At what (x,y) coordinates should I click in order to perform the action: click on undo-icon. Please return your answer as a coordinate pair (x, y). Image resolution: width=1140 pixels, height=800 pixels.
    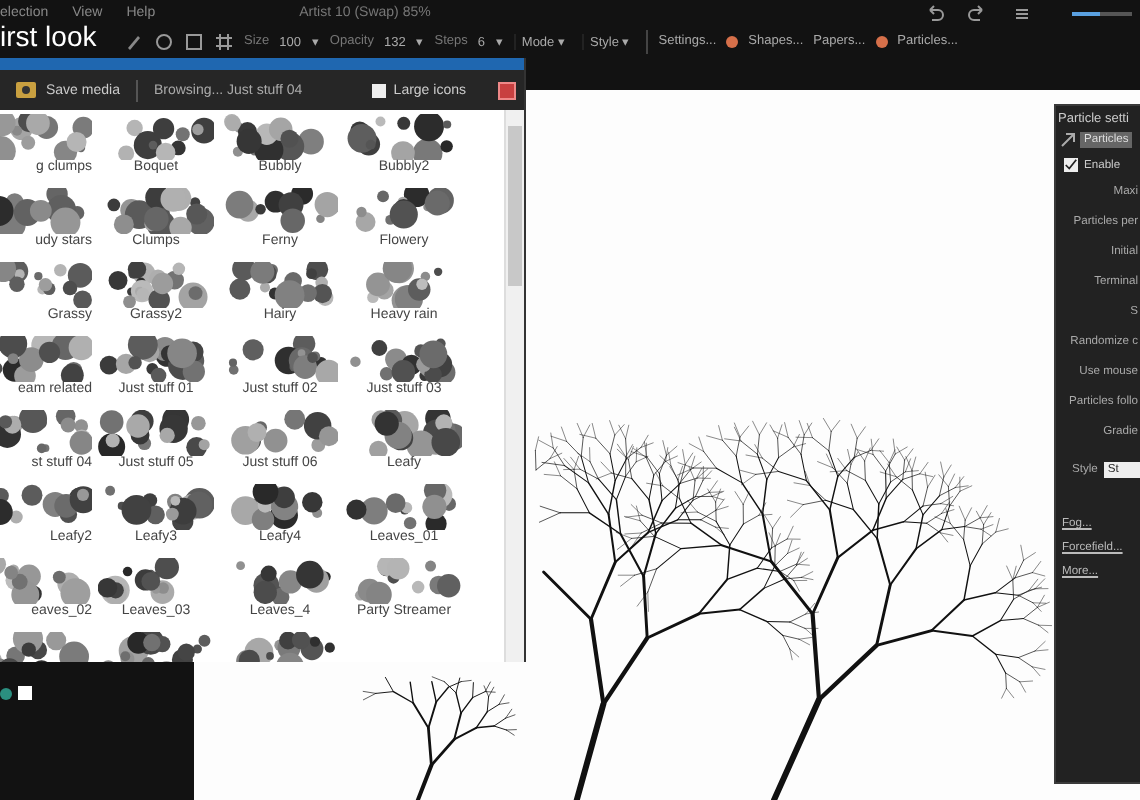
    Looking at the image, I should click on (934, 13).